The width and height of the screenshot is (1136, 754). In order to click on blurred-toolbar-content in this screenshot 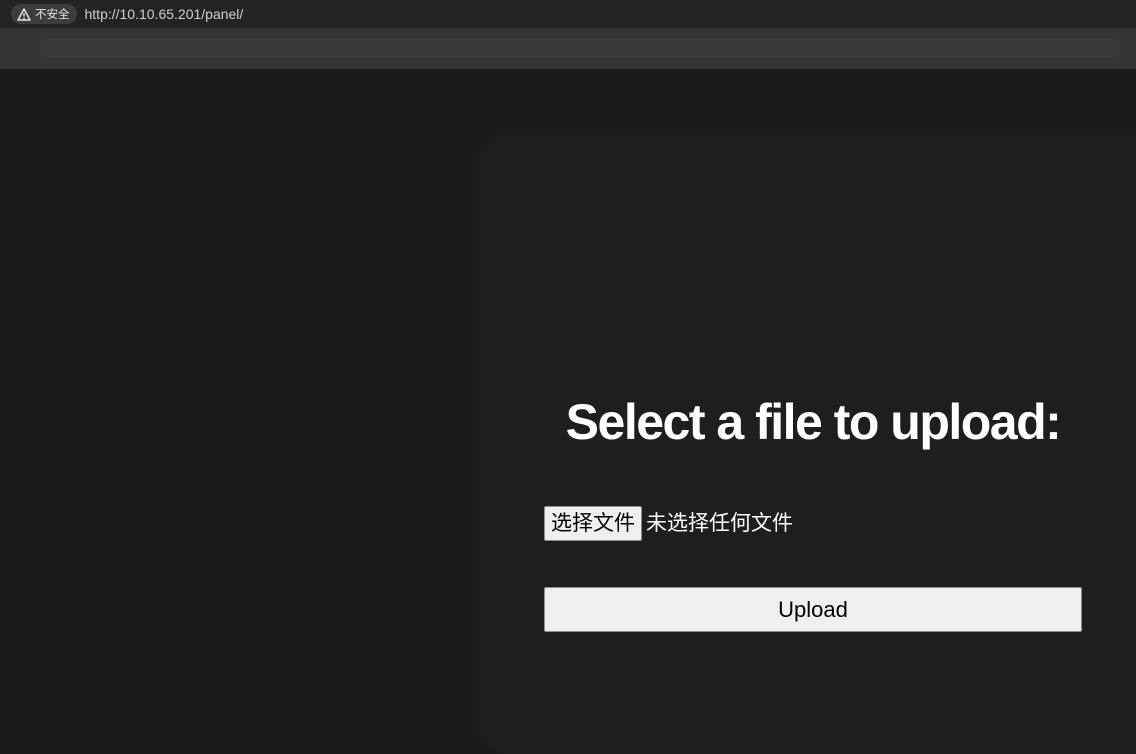, I will do `click(580, 48)`.